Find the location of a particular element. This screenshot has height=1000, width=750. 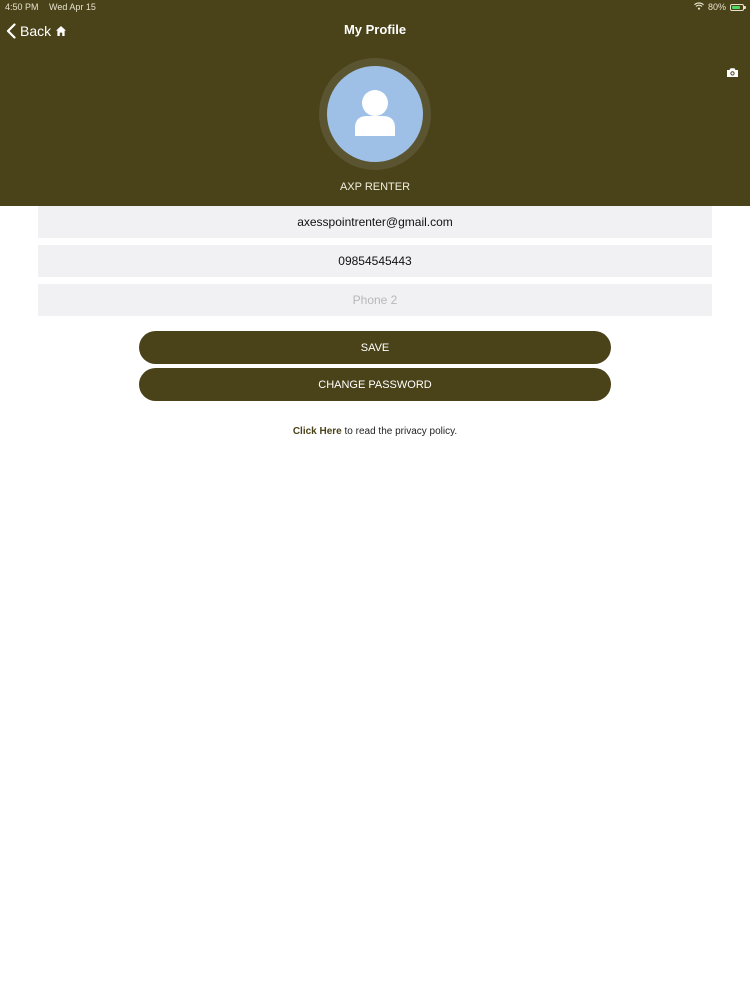

battery-icon is located at coordinates (738, 7).